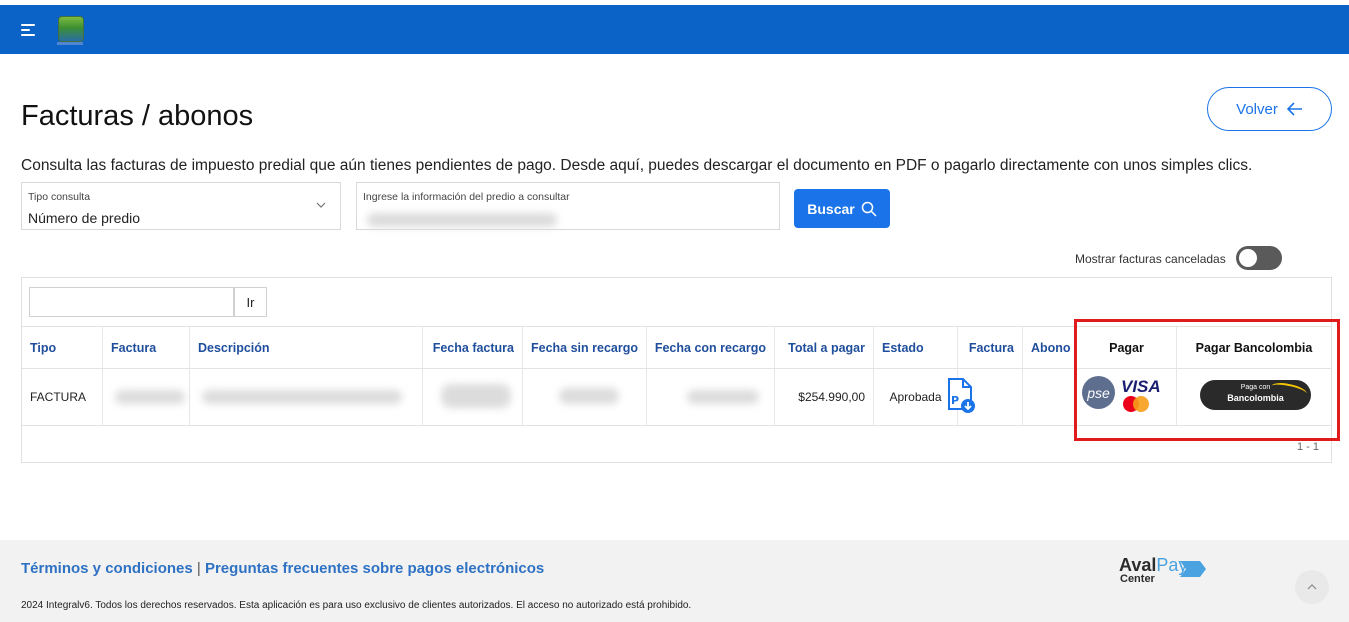  Describe the element at coordinates (711, 347) in the screenshot. I see `col-fecha-con-recargo: Fecha con recargo` at that location.